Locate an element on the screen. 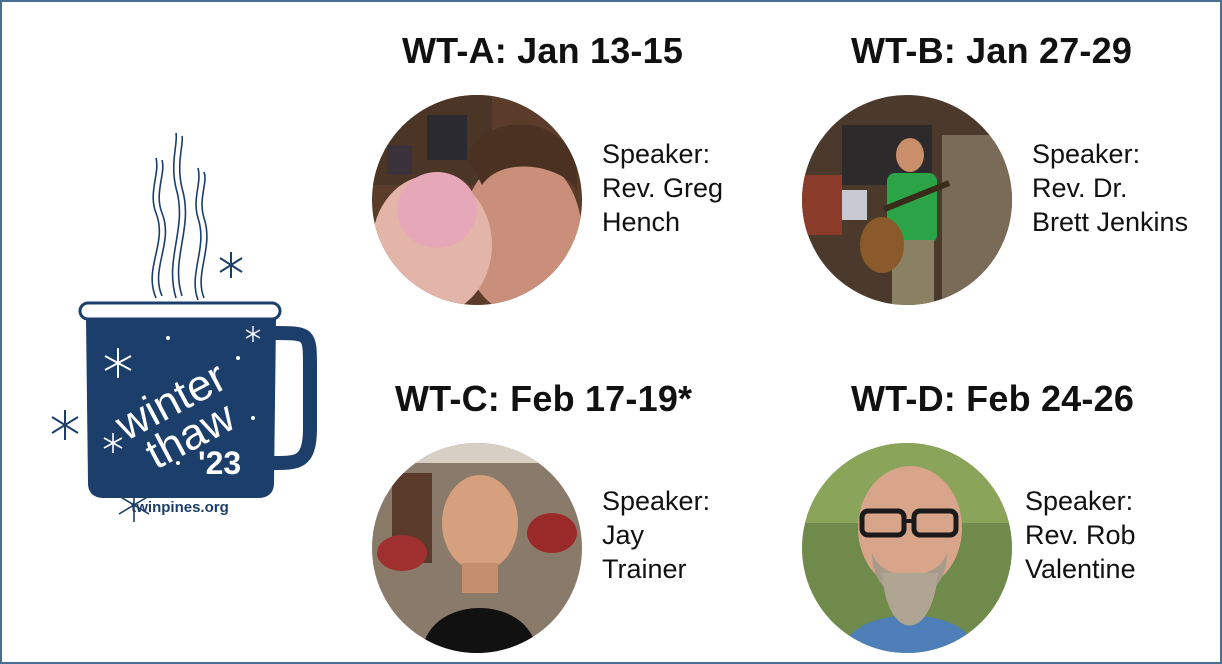 The width and height of the screenshot is (1222, 664). speaker-photo-rob-valentine is located at coordinates (907, 548).